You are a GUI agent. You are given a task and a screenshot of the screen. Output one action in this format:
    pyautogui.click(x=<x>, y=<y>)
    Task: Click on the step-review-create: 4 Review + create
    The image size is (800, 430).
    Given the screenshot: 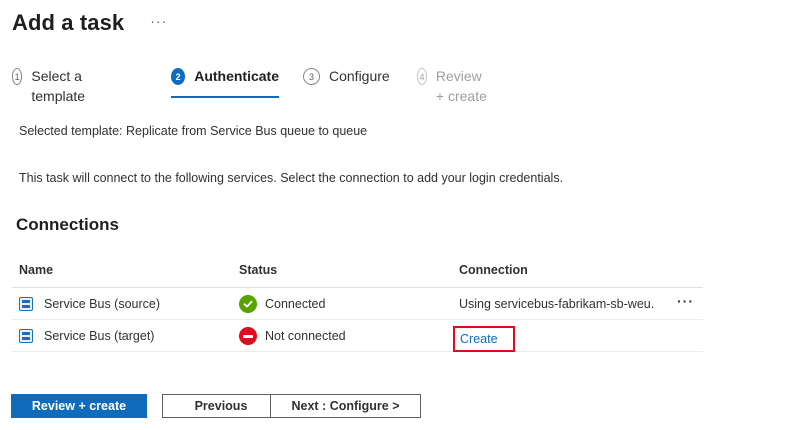 What is the action you would take?
    pyautogui.click(x=453, y=85)
    